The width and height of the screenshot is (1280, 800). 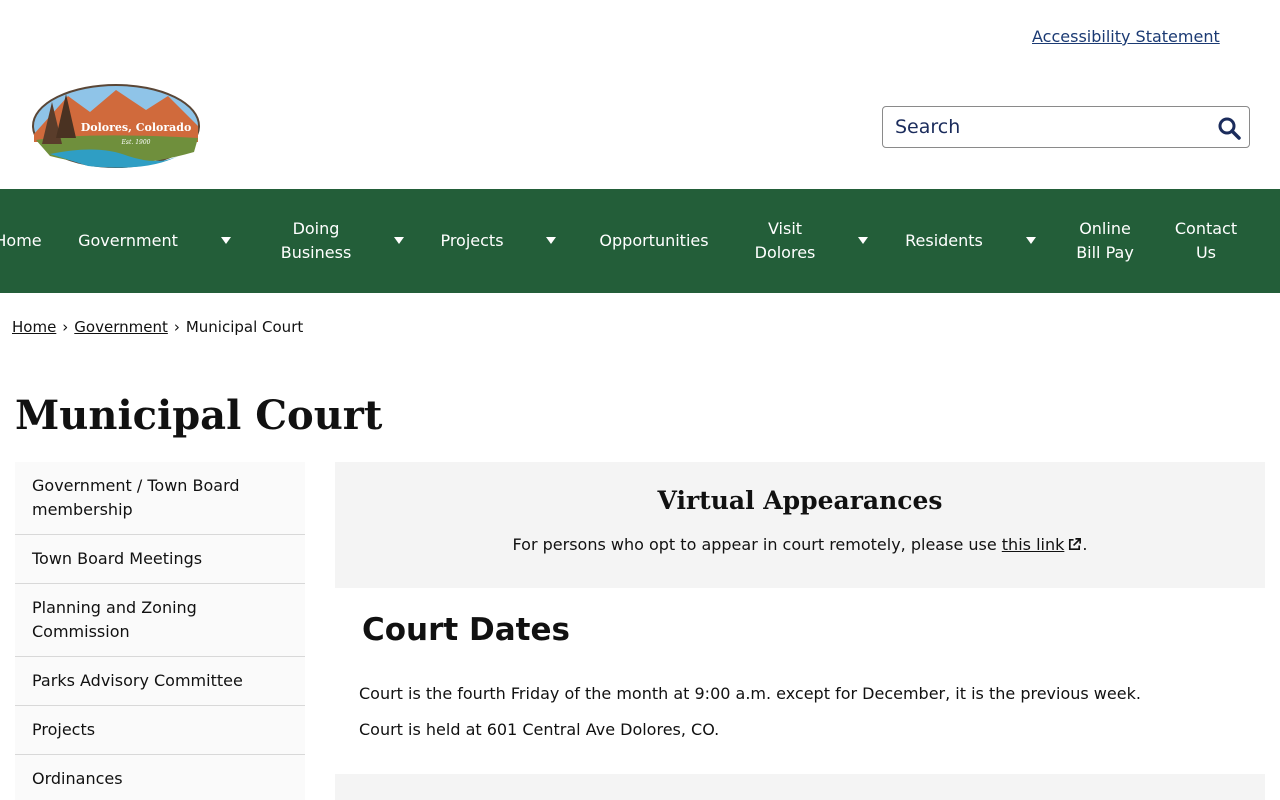 I want to click on court-dates-heading: Court Dates, so click(x=466, y=630).